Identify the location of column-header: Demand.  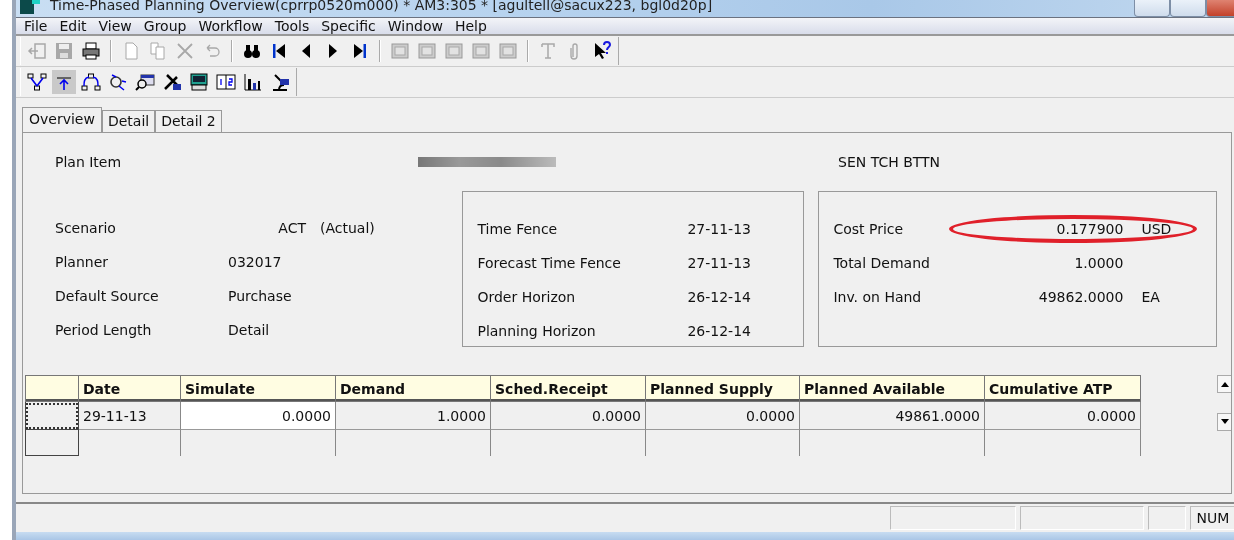
(413, 389).